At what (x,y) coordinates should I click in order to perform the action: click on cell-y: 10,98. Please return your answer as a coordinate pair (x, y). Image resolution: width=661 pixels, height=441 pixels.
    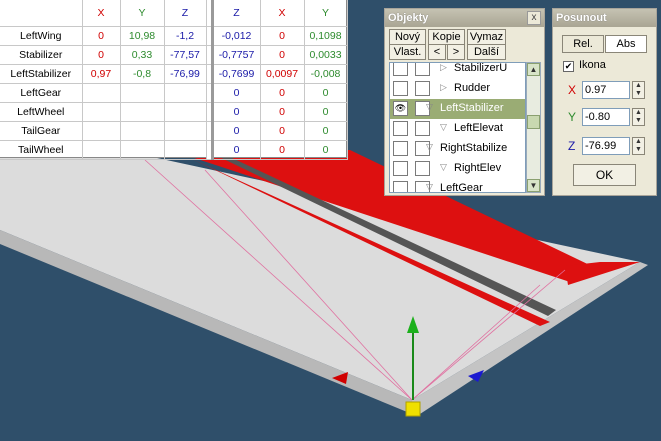
    Looking at the image, I should click on (142, 36).